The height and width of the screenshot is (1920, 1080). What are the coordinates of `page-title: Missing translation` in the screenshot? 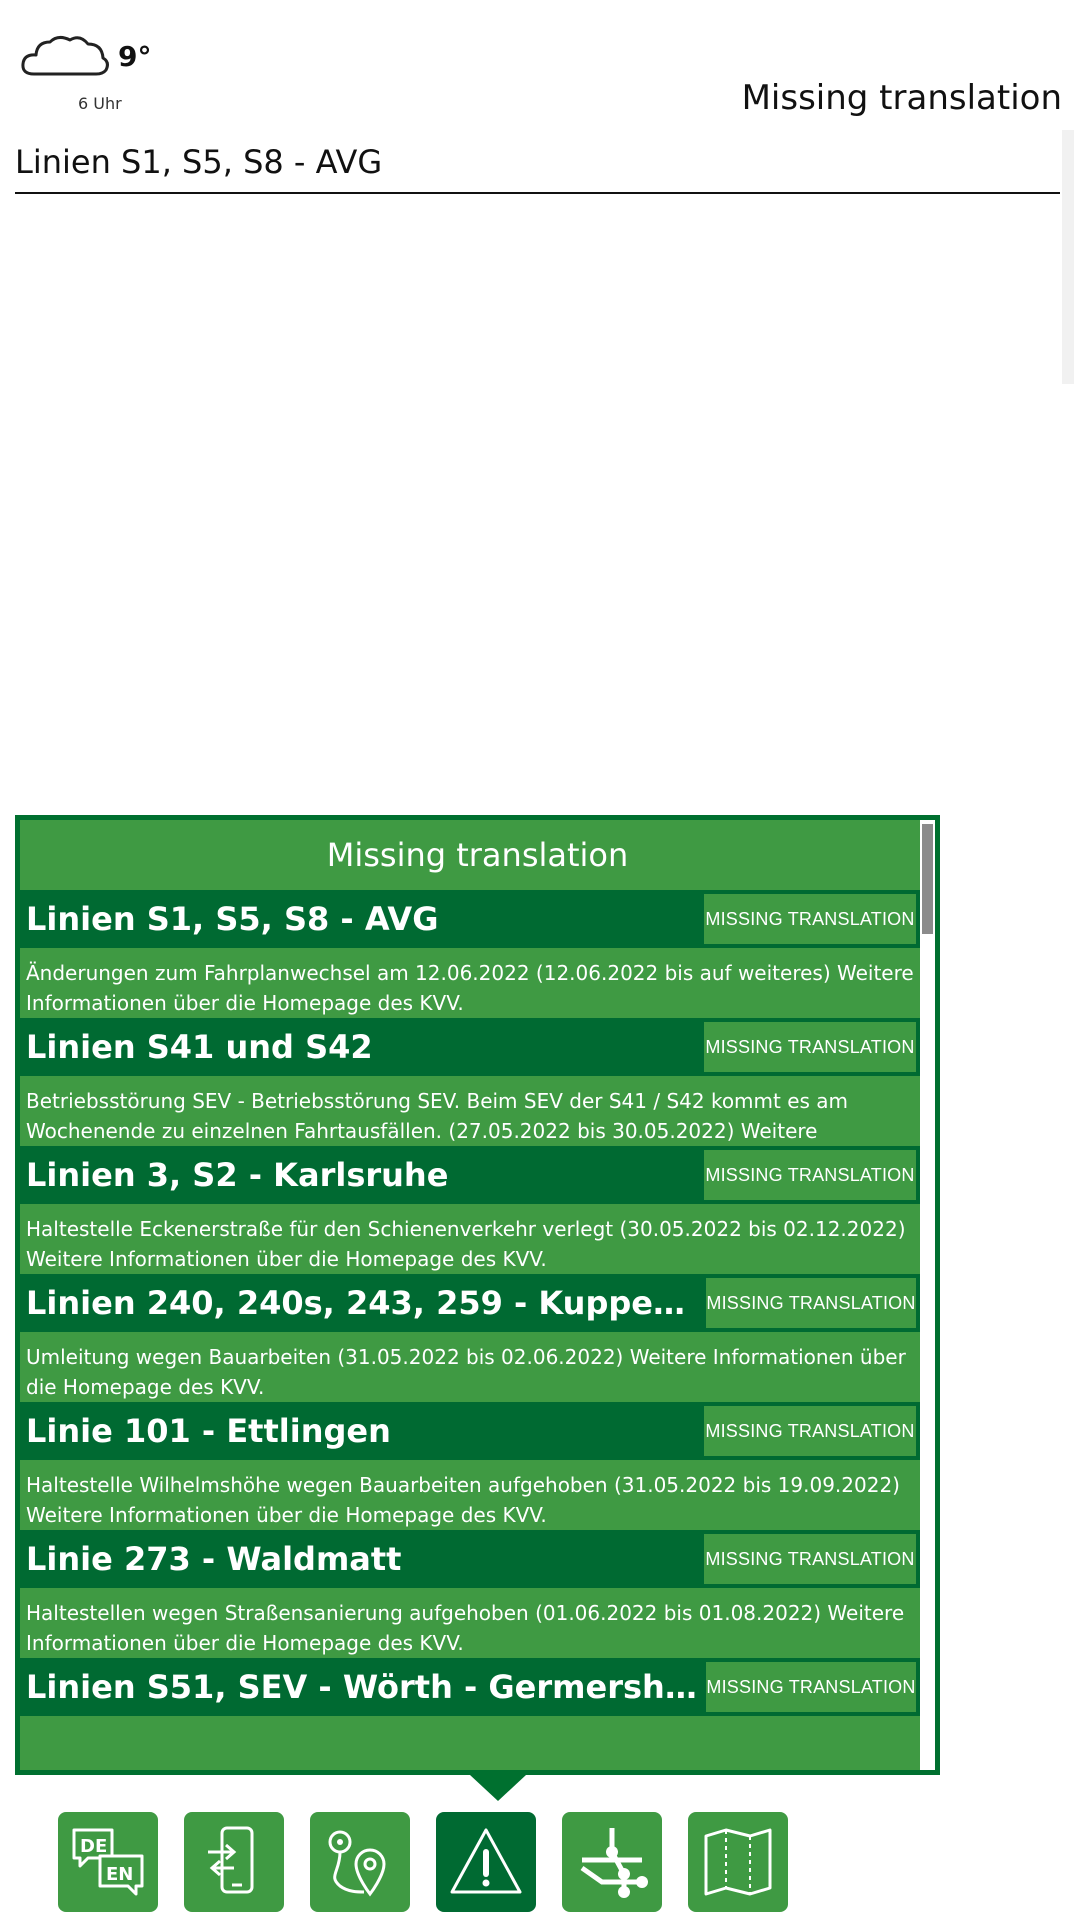 It's located at (901, 98).